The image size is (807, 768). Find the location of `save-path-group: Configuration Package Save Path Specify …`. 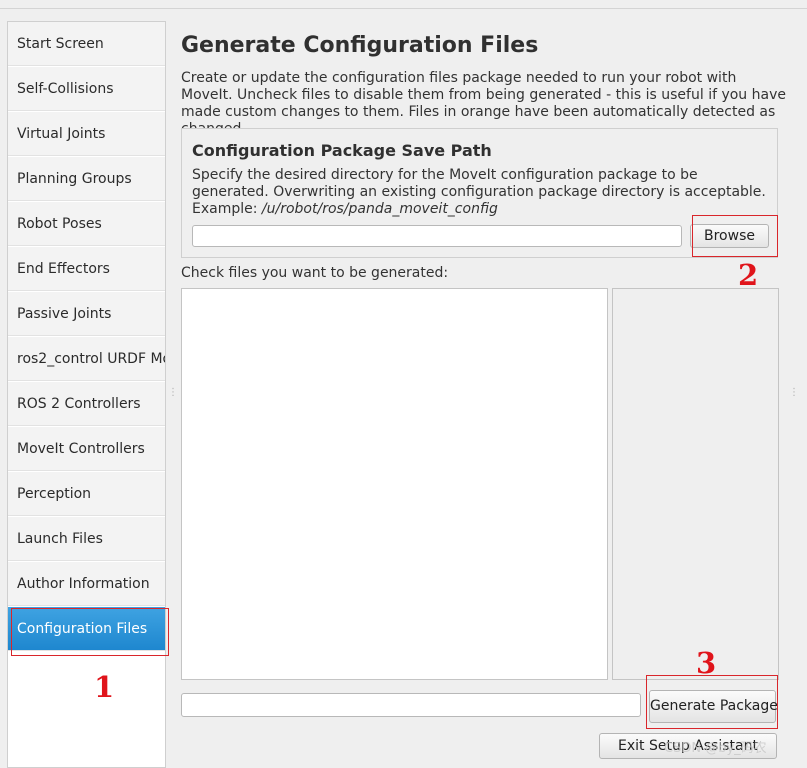

save-path-group: Configuration Package Save Path Specify … is located at coordinates (479, 193).